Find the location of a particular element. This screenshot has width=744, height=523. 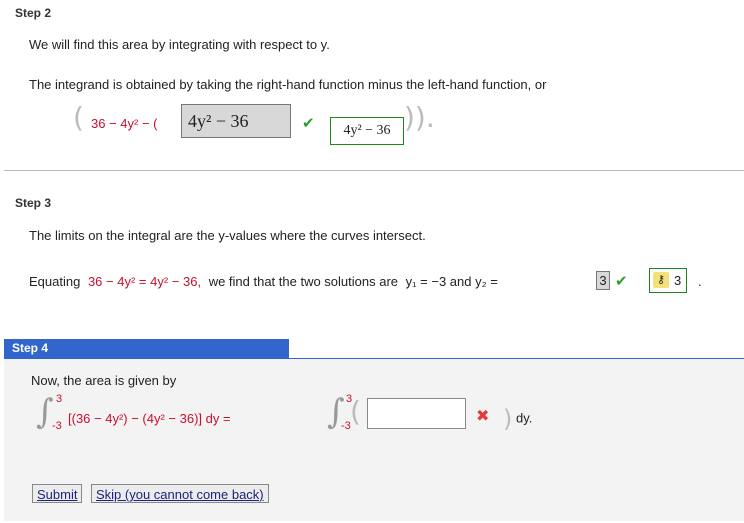

skip-button: Skip (you cannot come back) is located at coordinates (180, 493).